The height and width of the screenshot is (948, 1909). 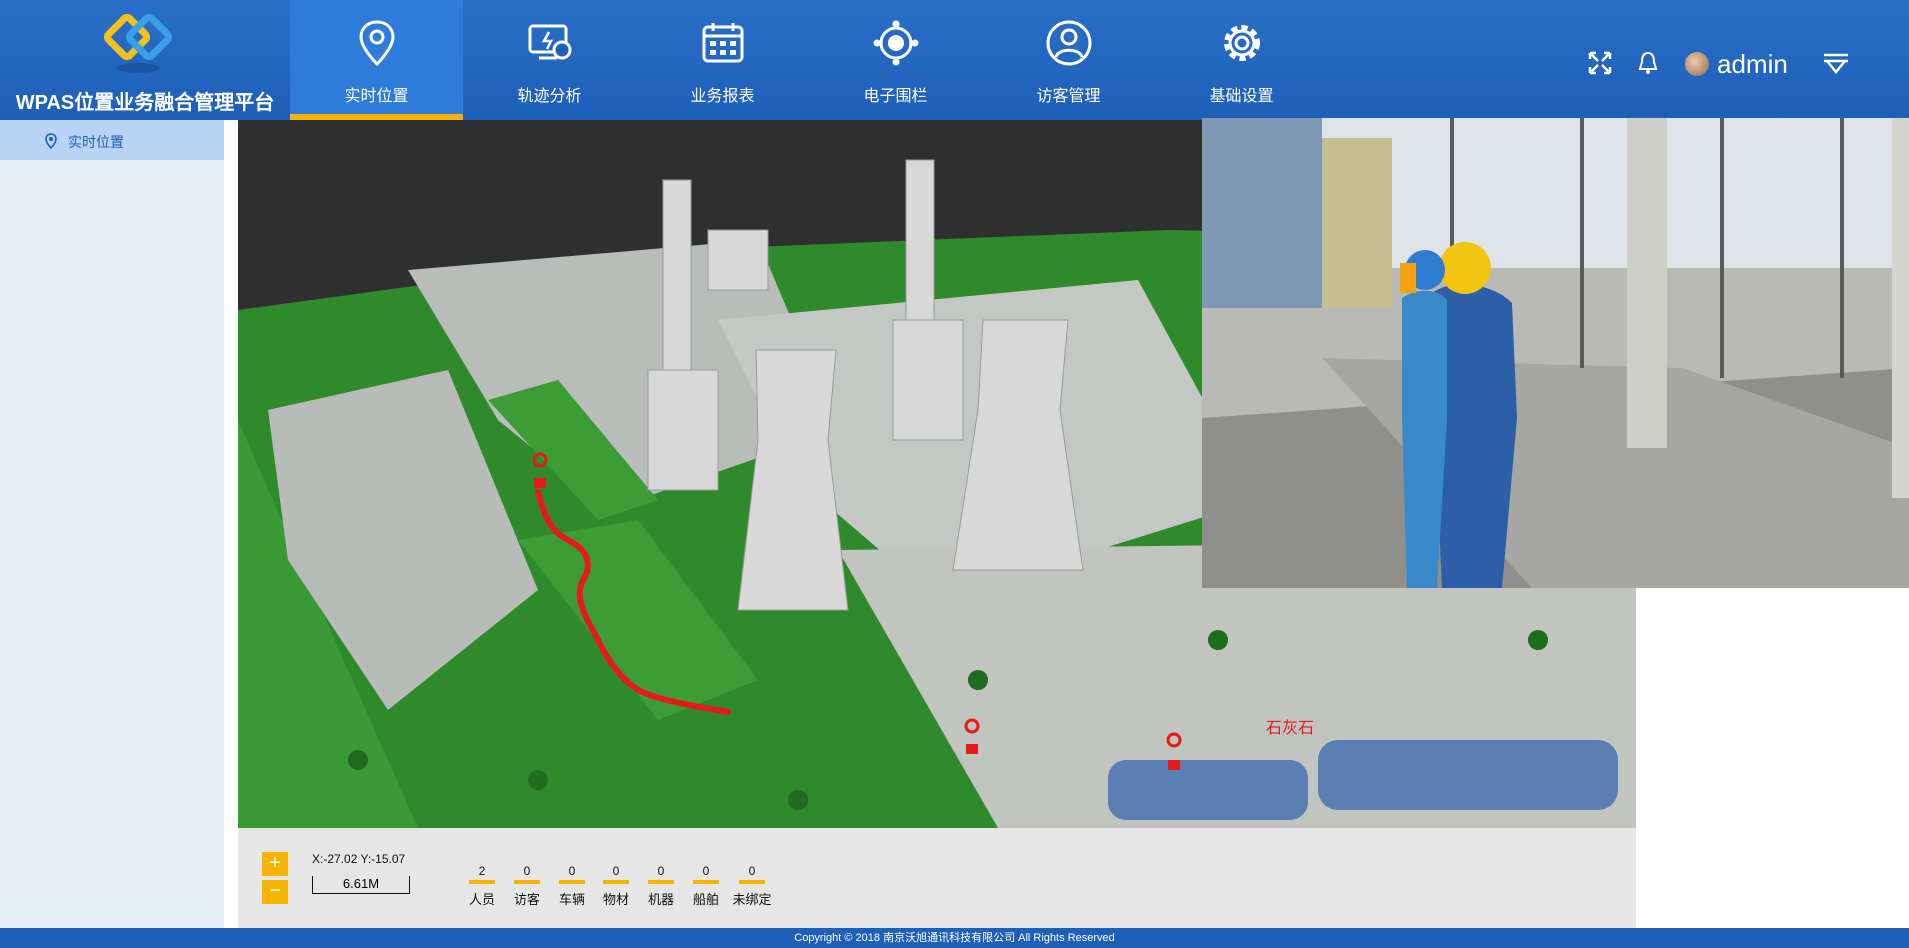 I want to click on stat-value: 2, so click(x=482, y=871).